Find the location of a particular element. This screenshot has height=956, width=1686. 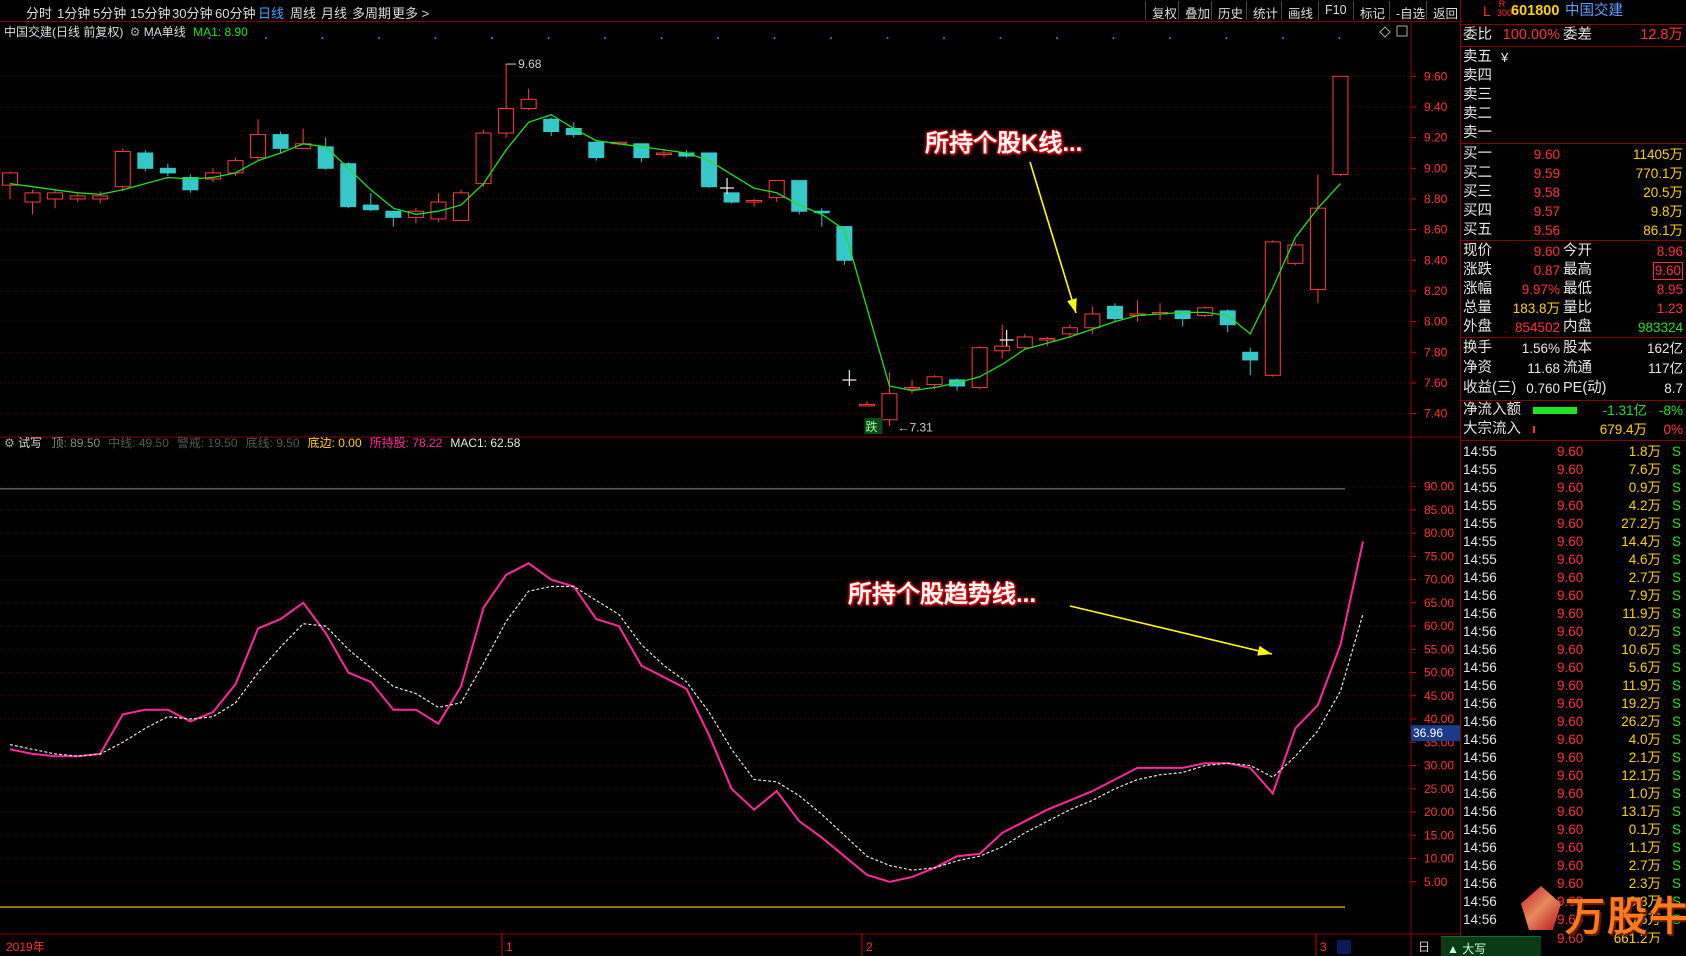

watermark-text: 万股牛 is located at coordinates (1625, 917).